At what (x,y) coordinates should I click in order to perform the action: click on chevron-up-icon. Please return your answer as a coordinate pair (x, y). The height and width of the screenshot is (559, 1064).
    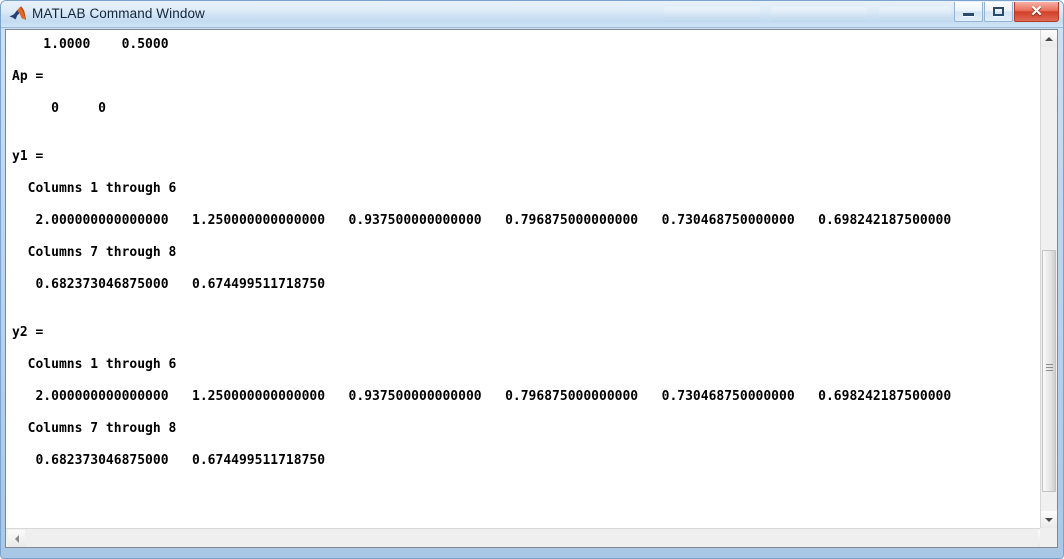
    Looking at the image, I should click on (1049, 38).